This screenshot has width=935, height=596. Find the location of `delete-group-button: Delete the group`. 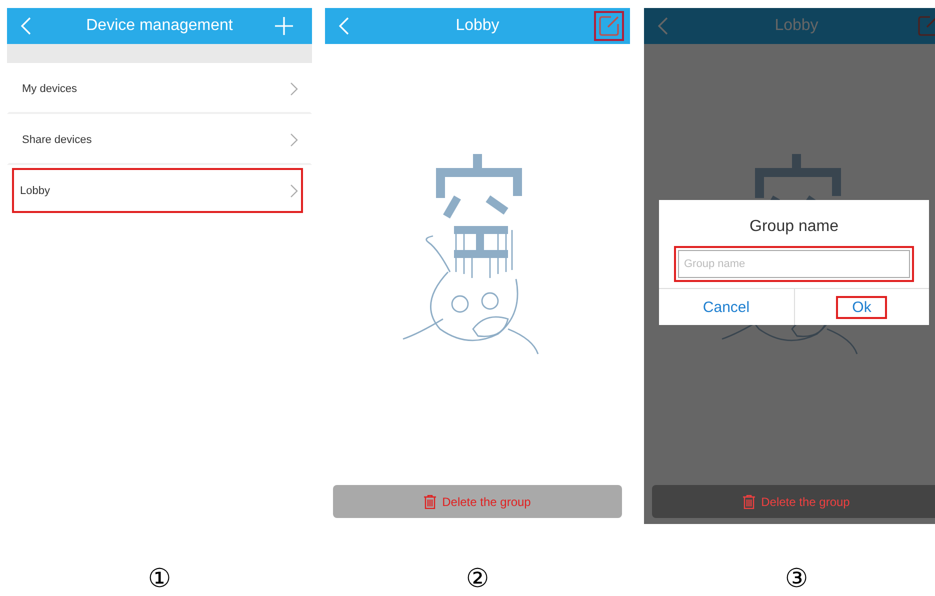

delete-group-button: Delete the group is located at coordinates (793, 501).